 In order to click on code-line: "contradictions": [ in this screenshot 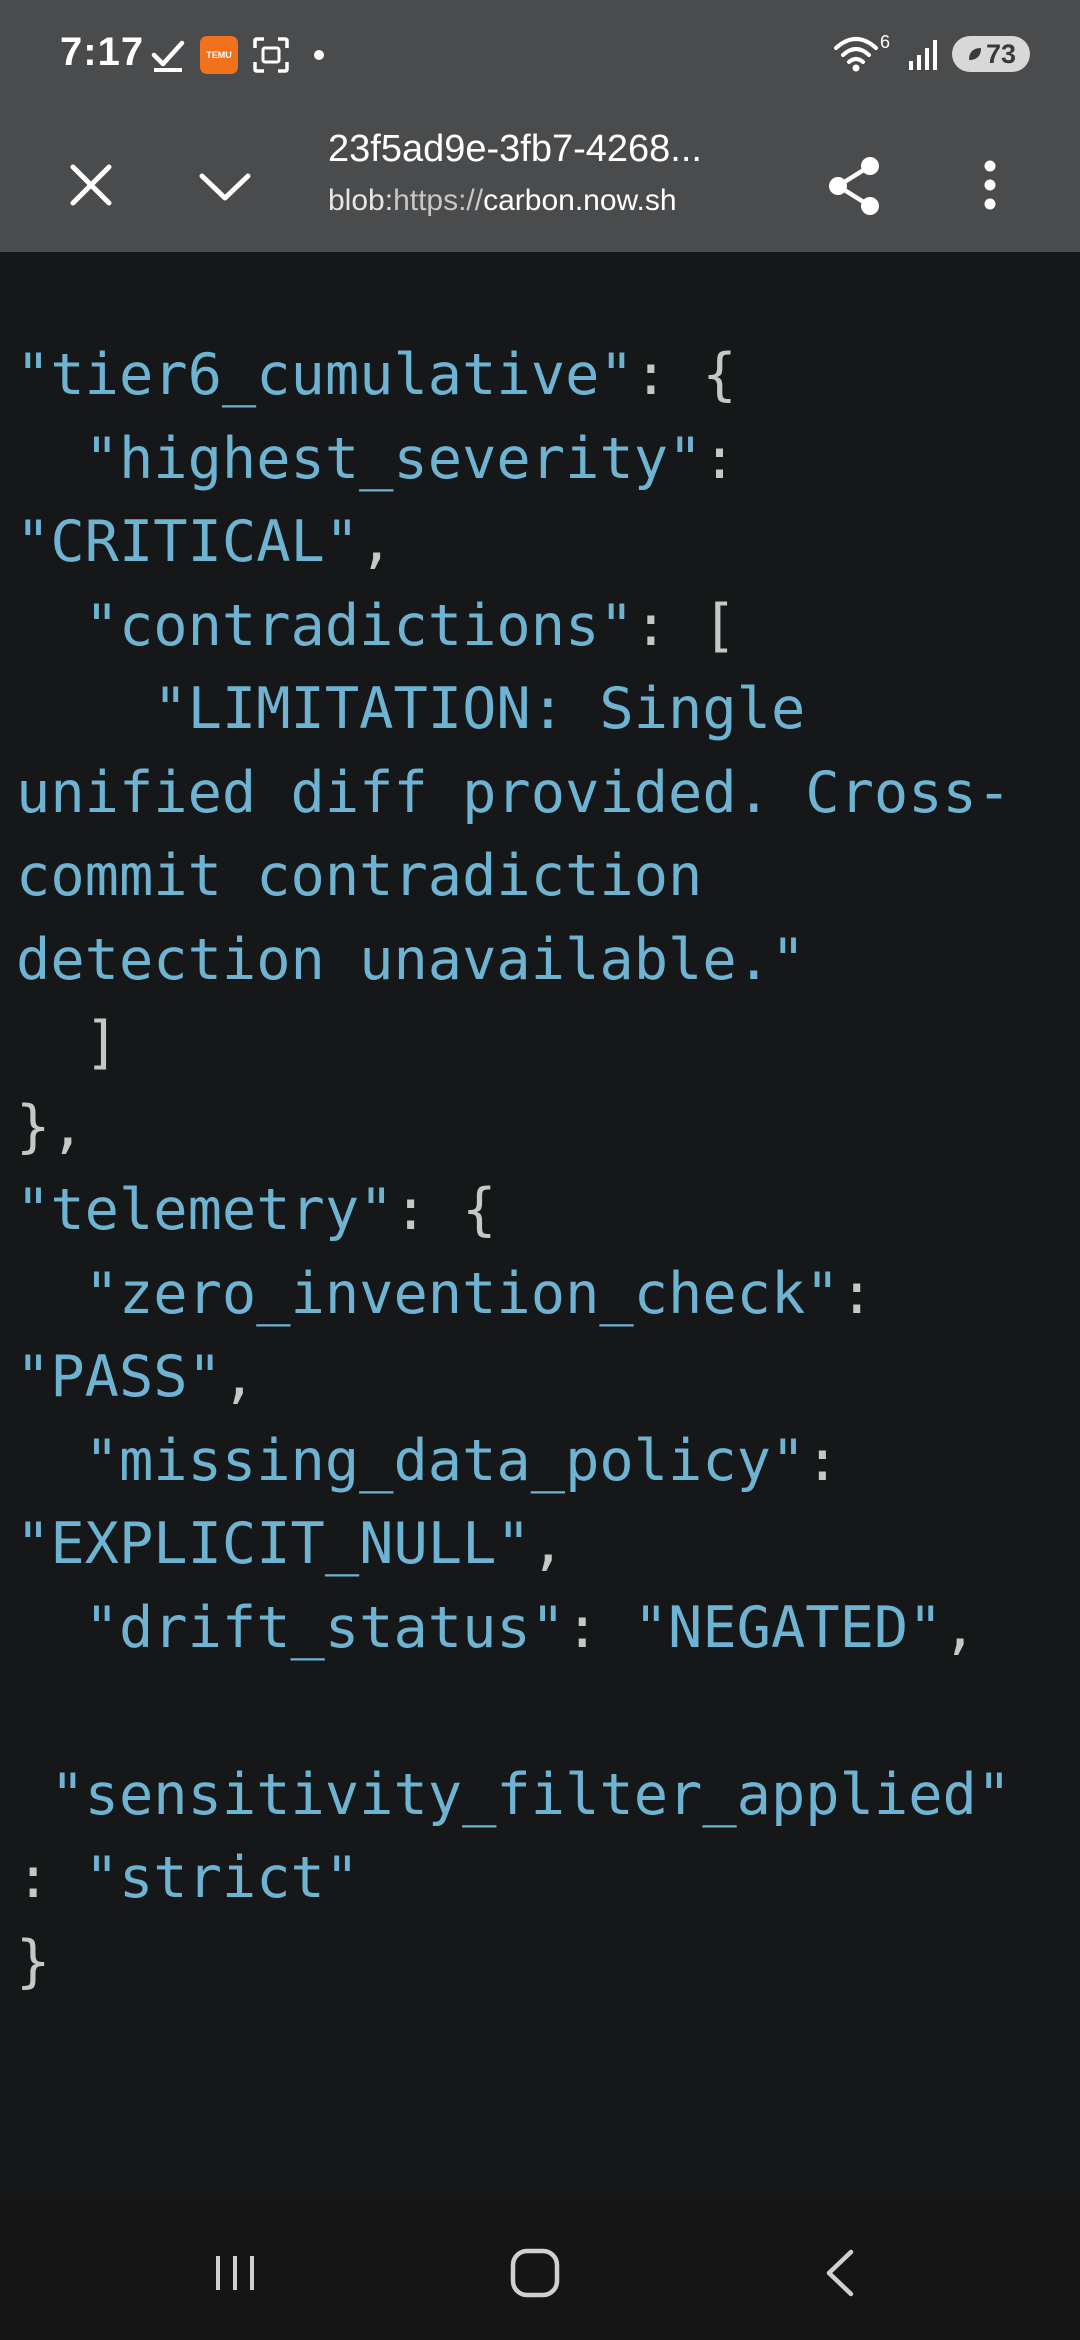, I will do `click(513, 627)`.